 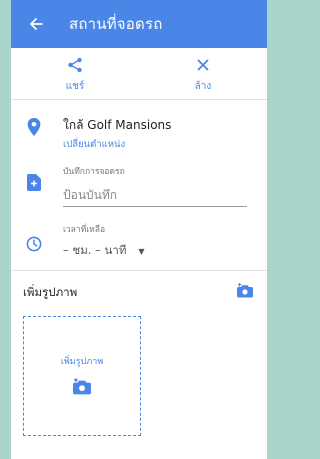 What do you see at coordinates (34, 177) in the screenshot?
I see `add-note-icon` at bounding box center [34, 177].